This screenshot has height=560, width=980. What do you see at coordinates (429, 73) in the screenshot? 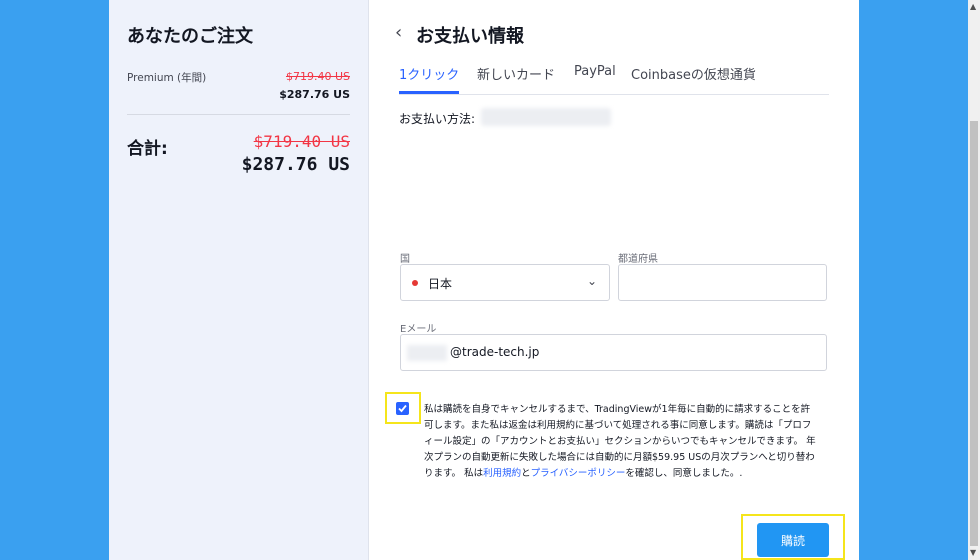
I see `tab-one-click: 1クリック` at bounding box center [429, 73].